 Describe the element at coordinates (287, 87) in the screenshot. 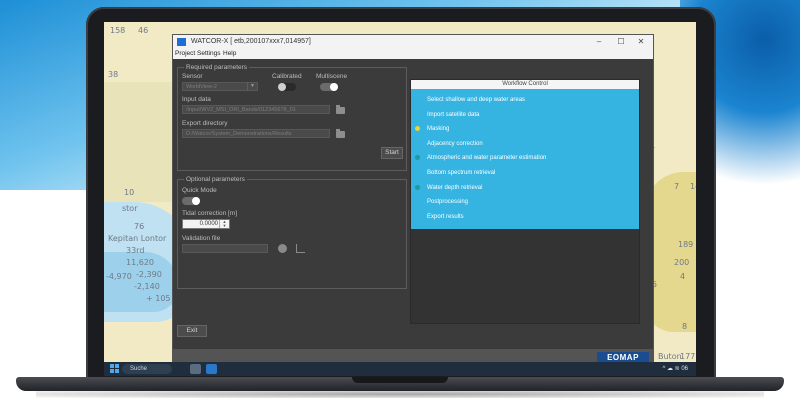

I see `calibrated-toggle` at that location.